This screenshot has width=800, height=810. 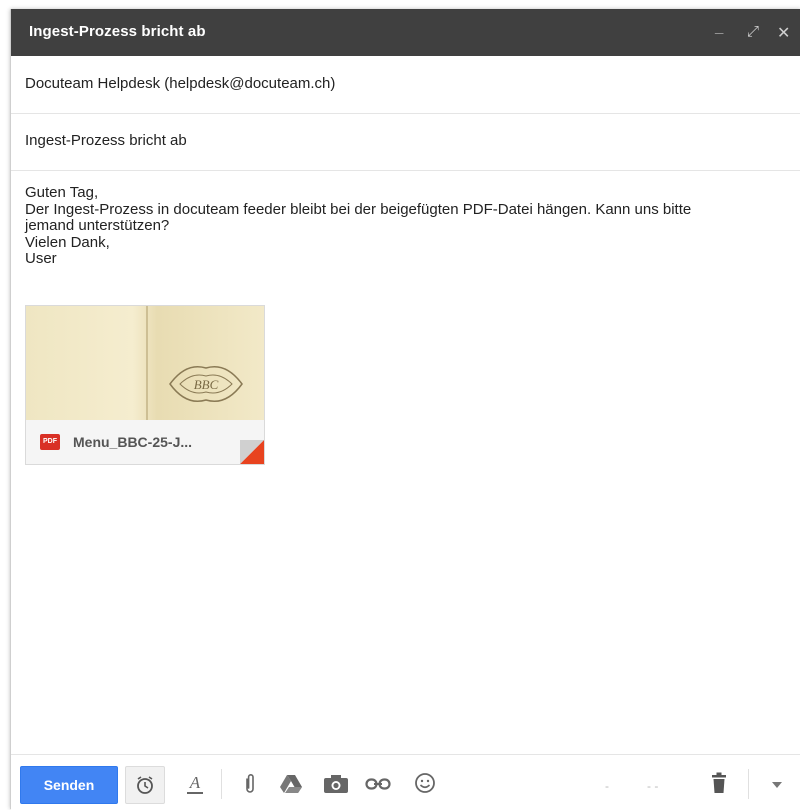 I want to click on close-icon: ✕, so click(x=783, y=33).